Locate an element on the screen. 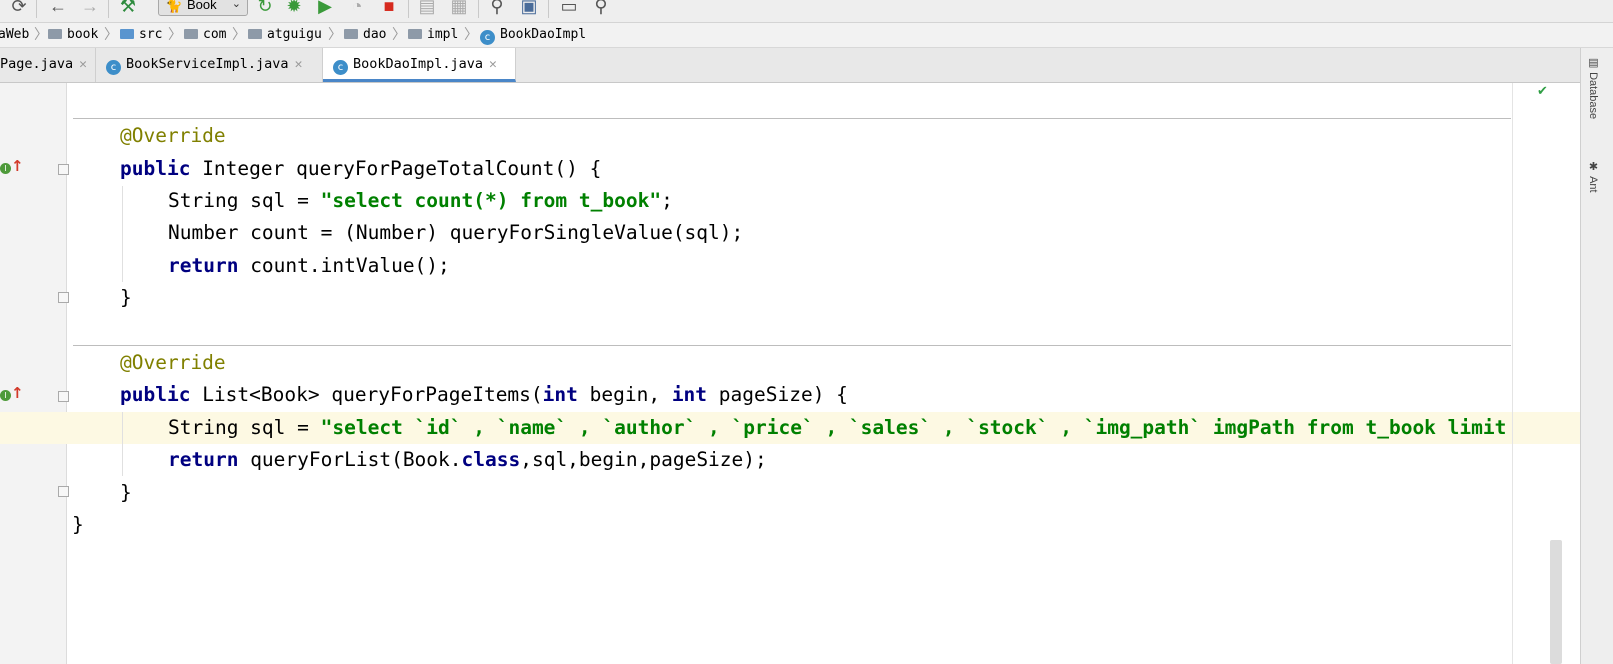 The width and height of the screenshot is (1613, 664). tab-bookserviceimpl-java: c BookServiceImpl.java ✕ is located at coordinates (209, 65).